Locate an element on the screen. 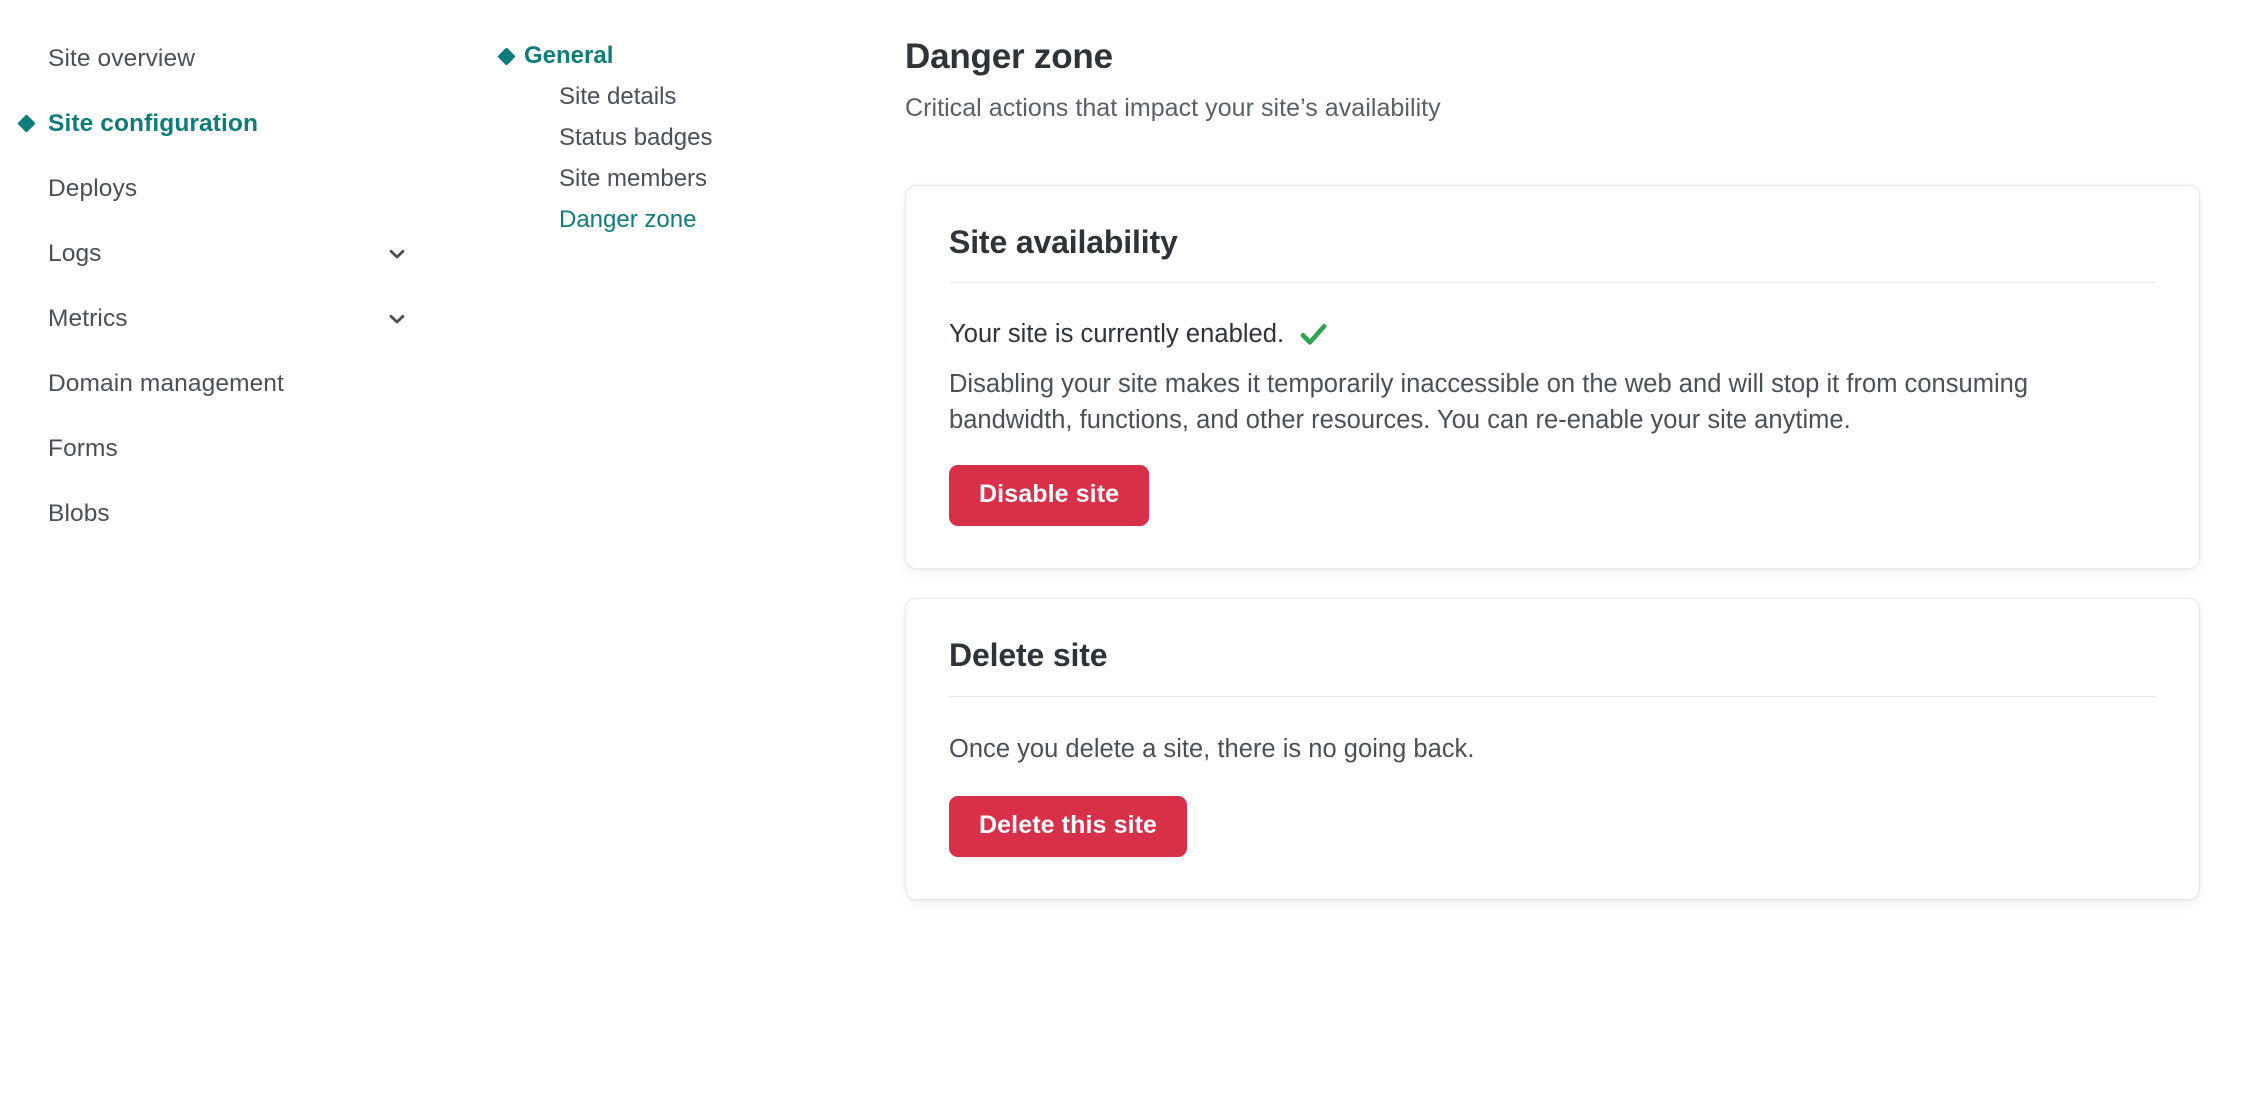  sidebar-item-domain-management: Domain management is located at coordinates (215, 383).